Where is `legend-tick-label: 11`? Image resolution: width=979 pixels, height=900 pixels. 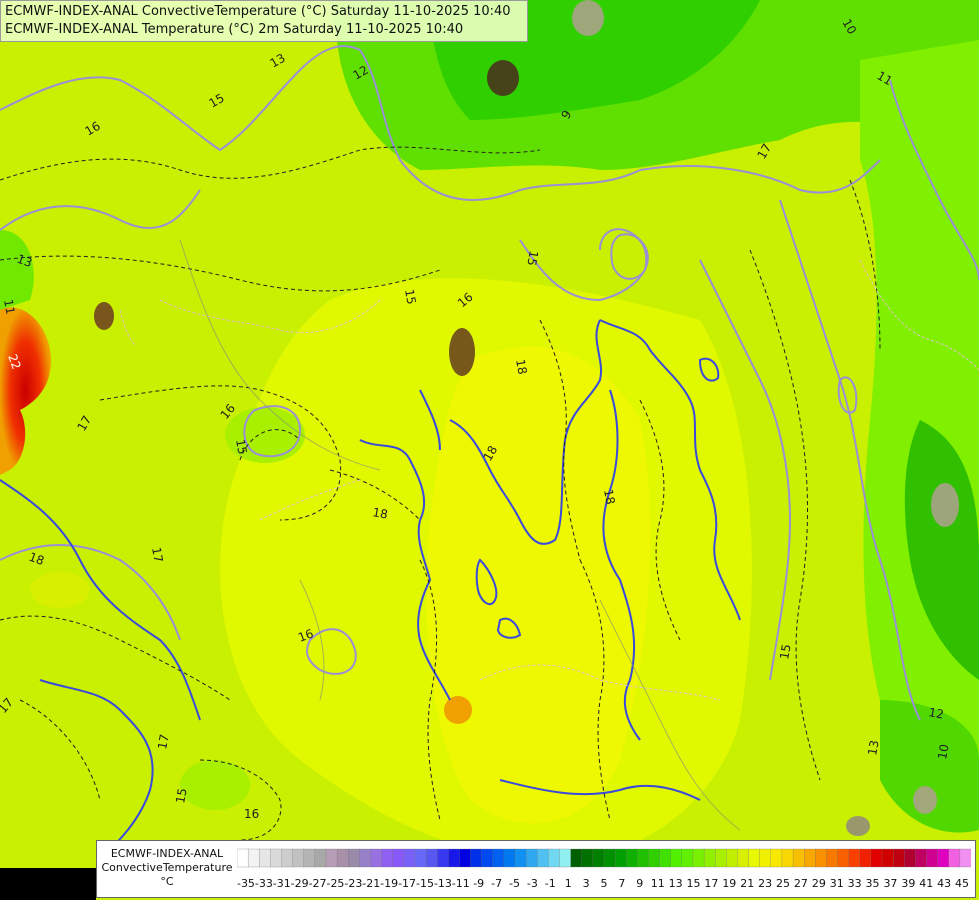
legend-tick-label: 11 is located at coordinates (658, 883).